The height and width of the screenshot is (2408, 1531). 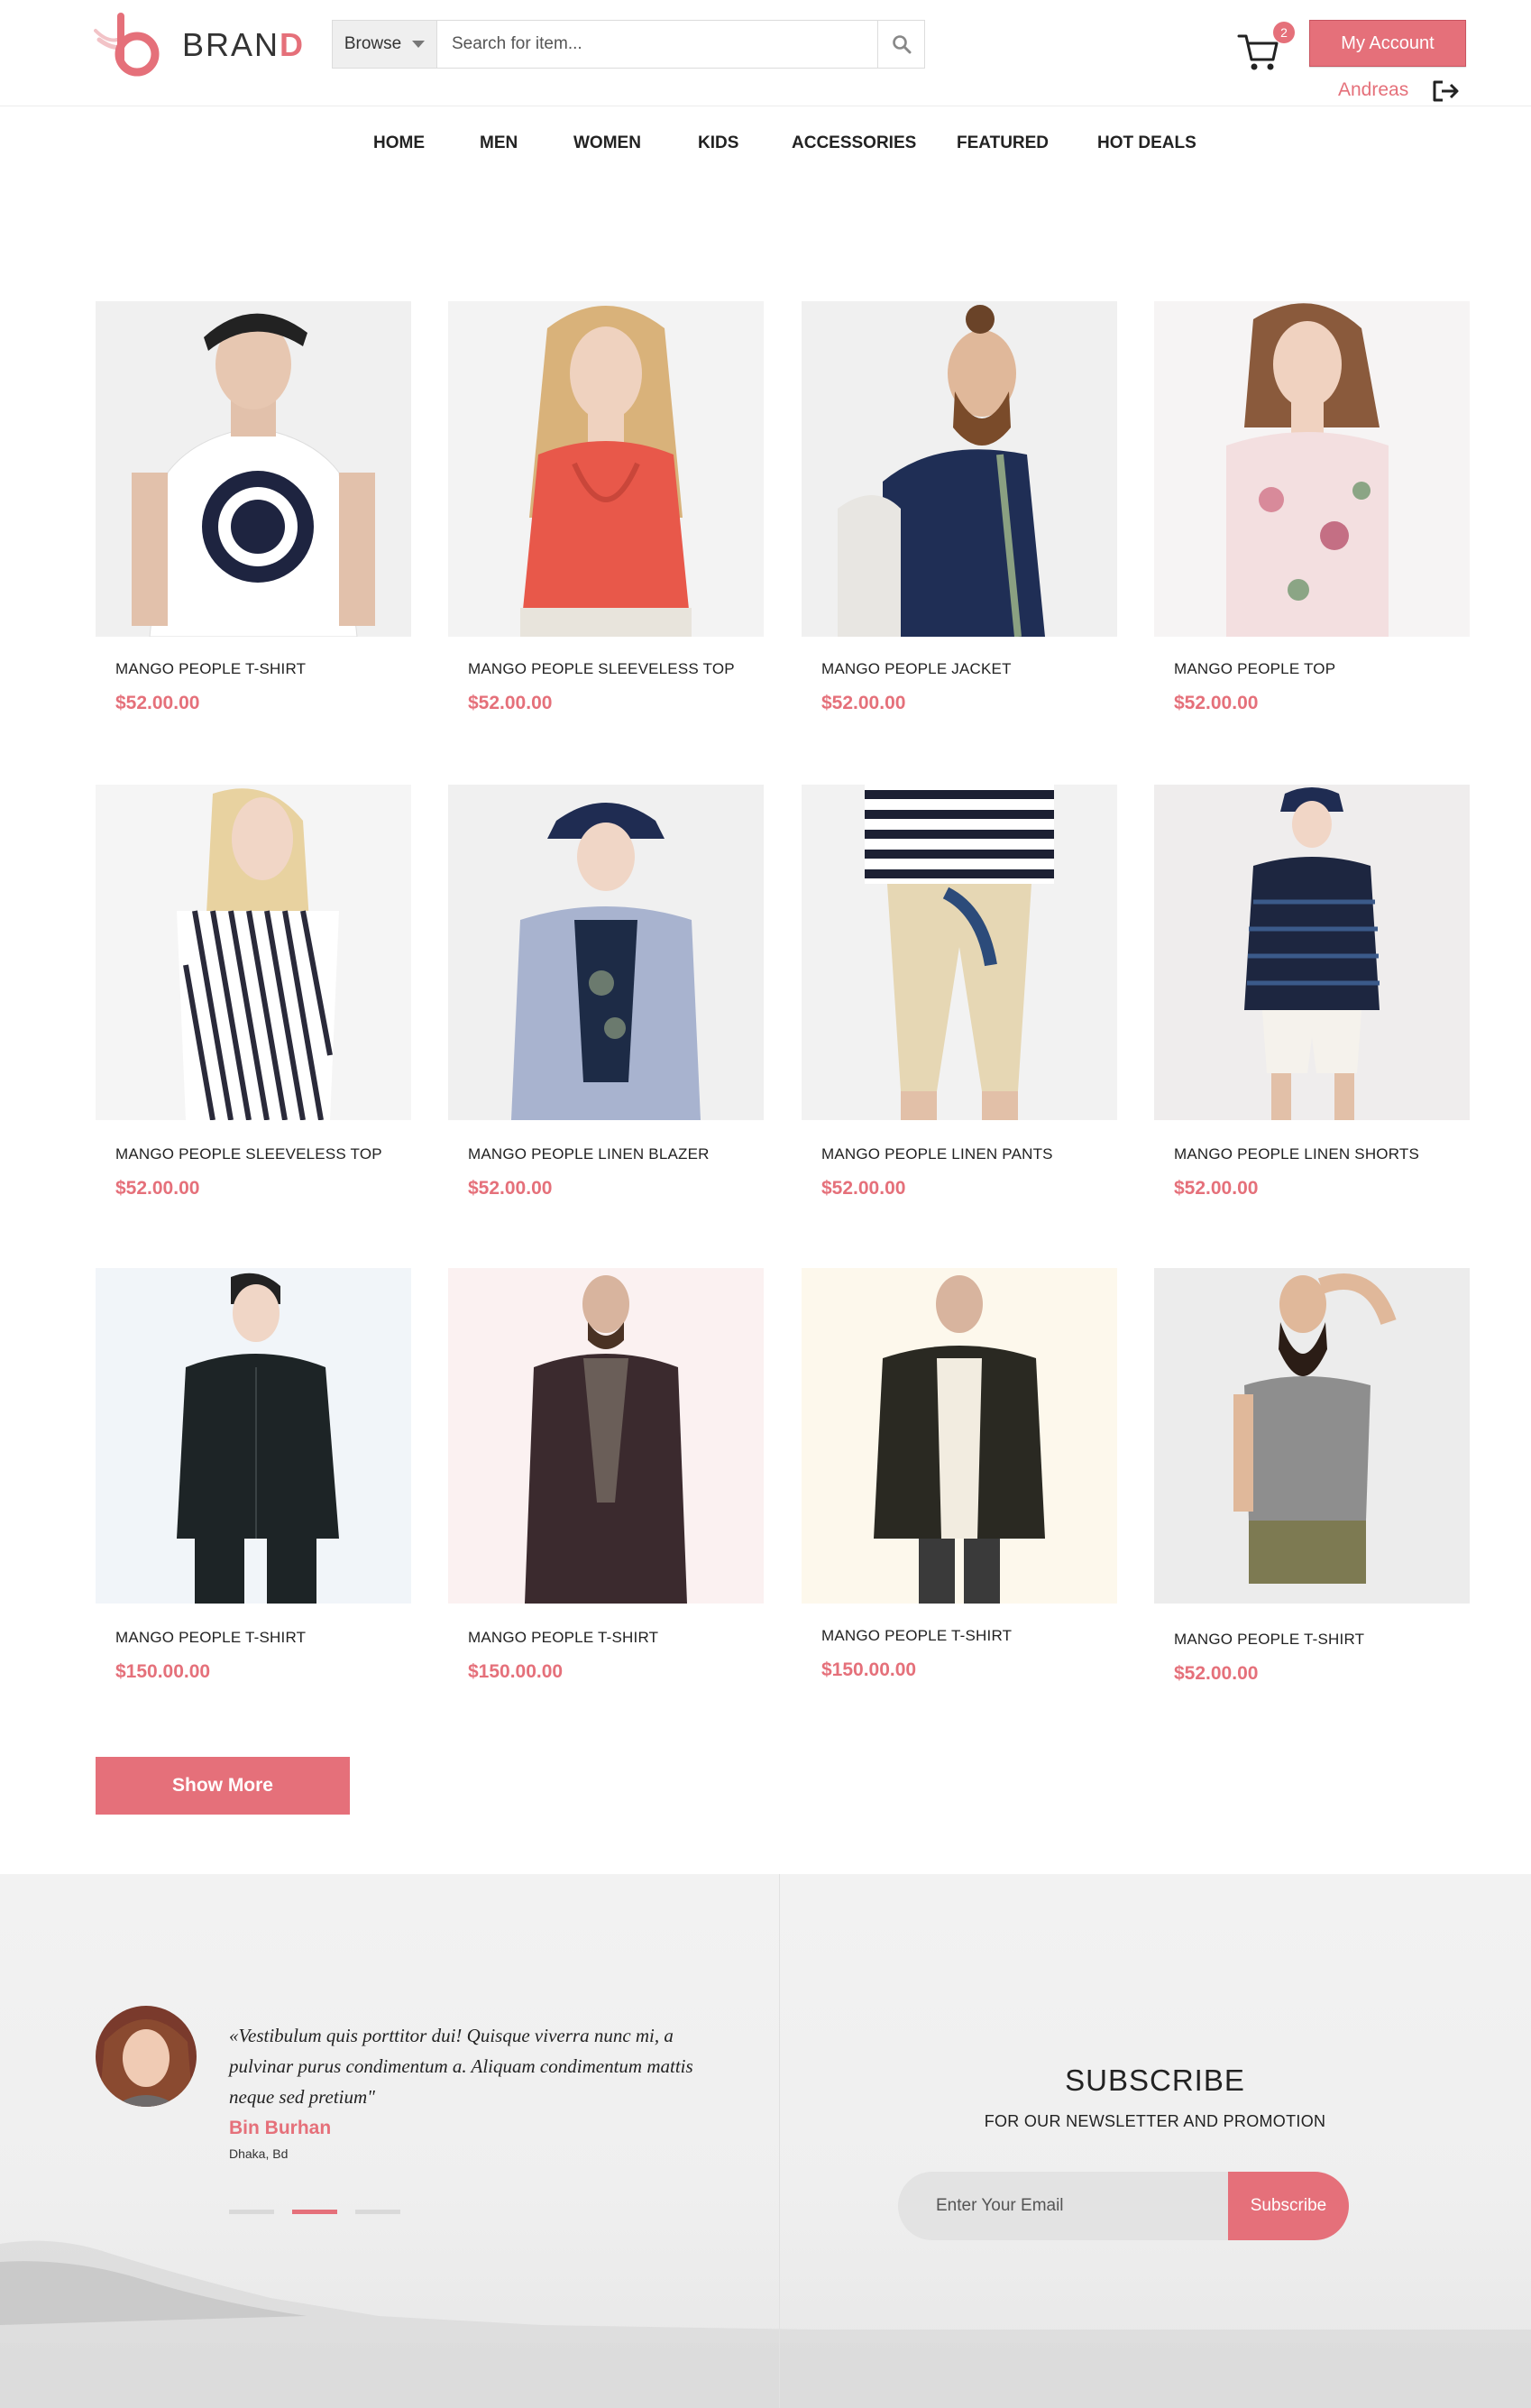 I want to click on show-more-button: Show More, so click(x=223, y=1786).